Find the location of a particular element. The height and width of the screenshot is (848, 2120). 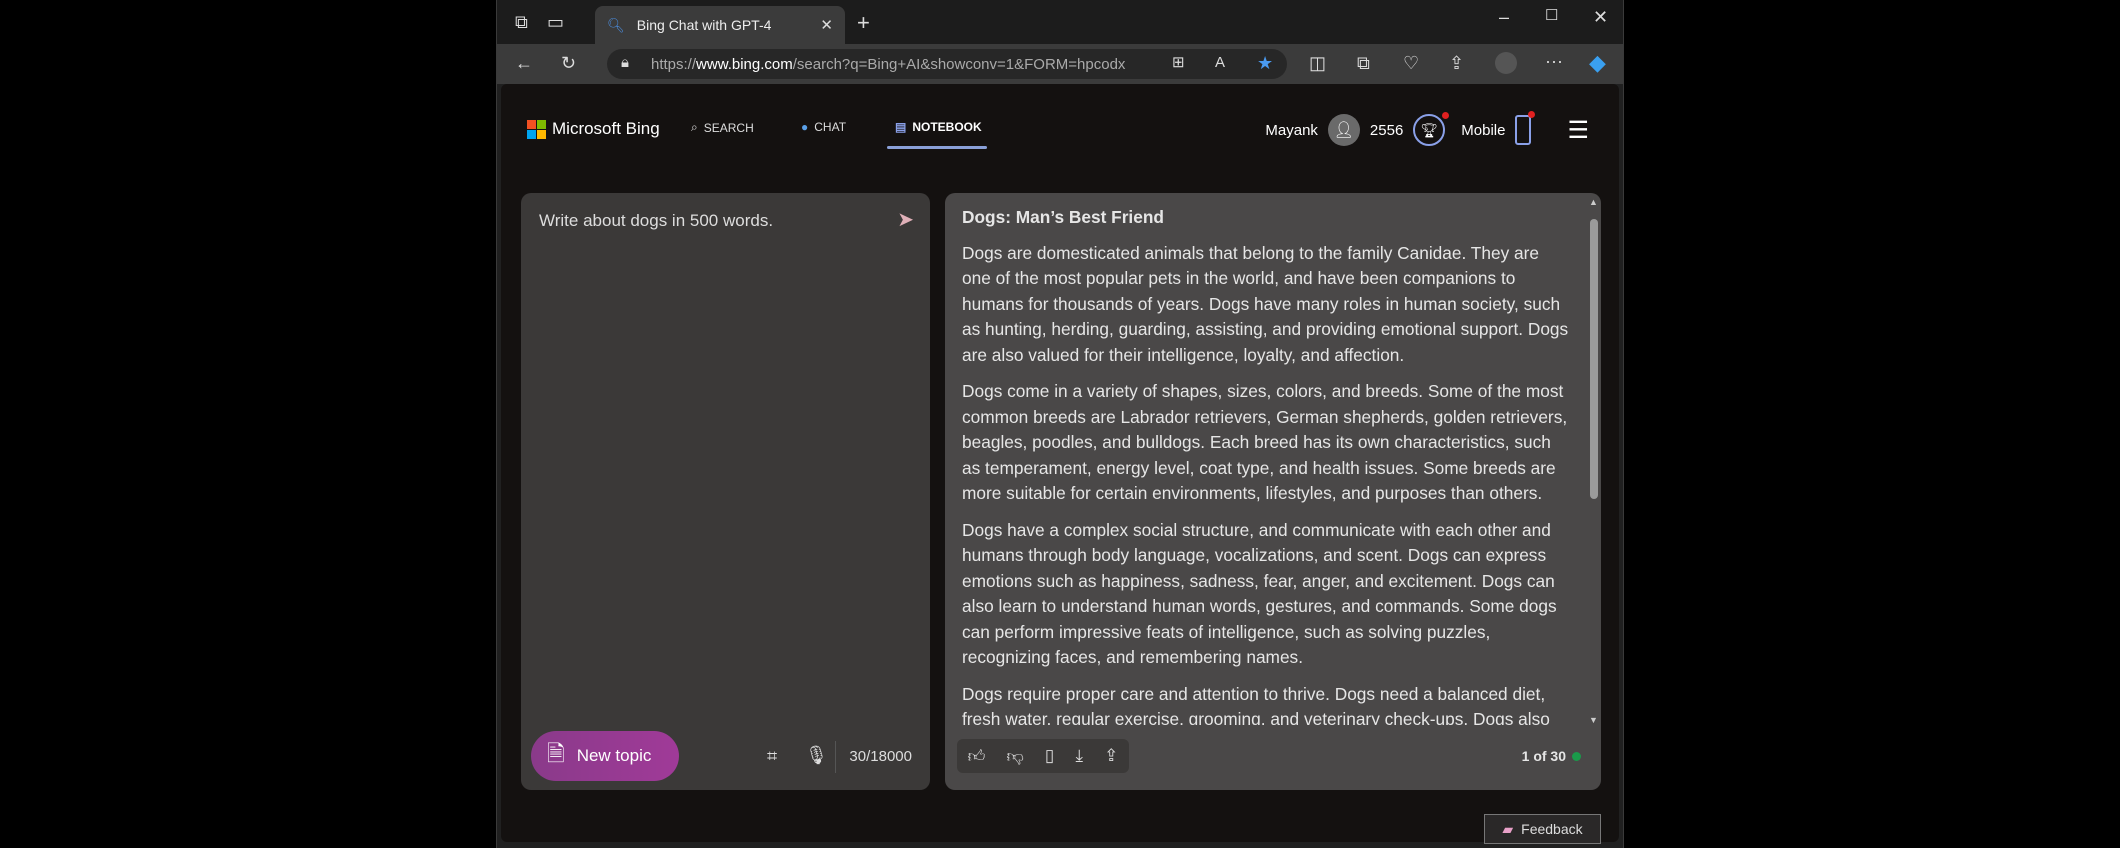

workspaces-icon: ⧉ is located at coordinates (521, 22).